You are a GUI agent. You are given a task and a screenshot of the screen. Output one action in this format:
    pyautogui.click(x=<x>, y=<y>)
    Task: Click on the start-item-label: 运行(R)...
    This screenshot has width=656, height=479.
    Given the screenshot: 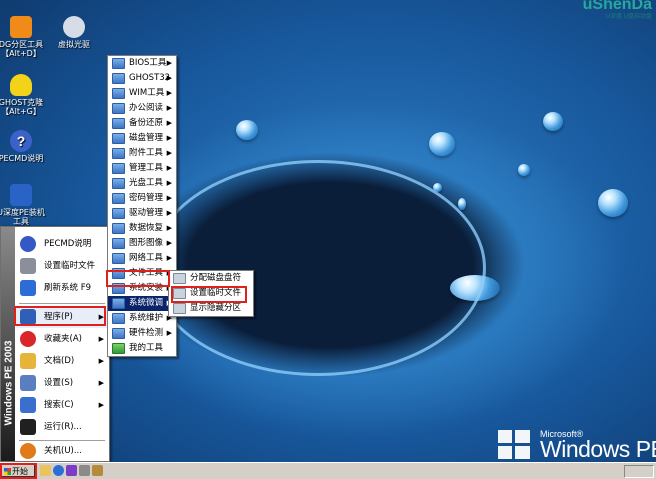 What is the action you would take?
    pyautogui.click(x=63, y=427)
    